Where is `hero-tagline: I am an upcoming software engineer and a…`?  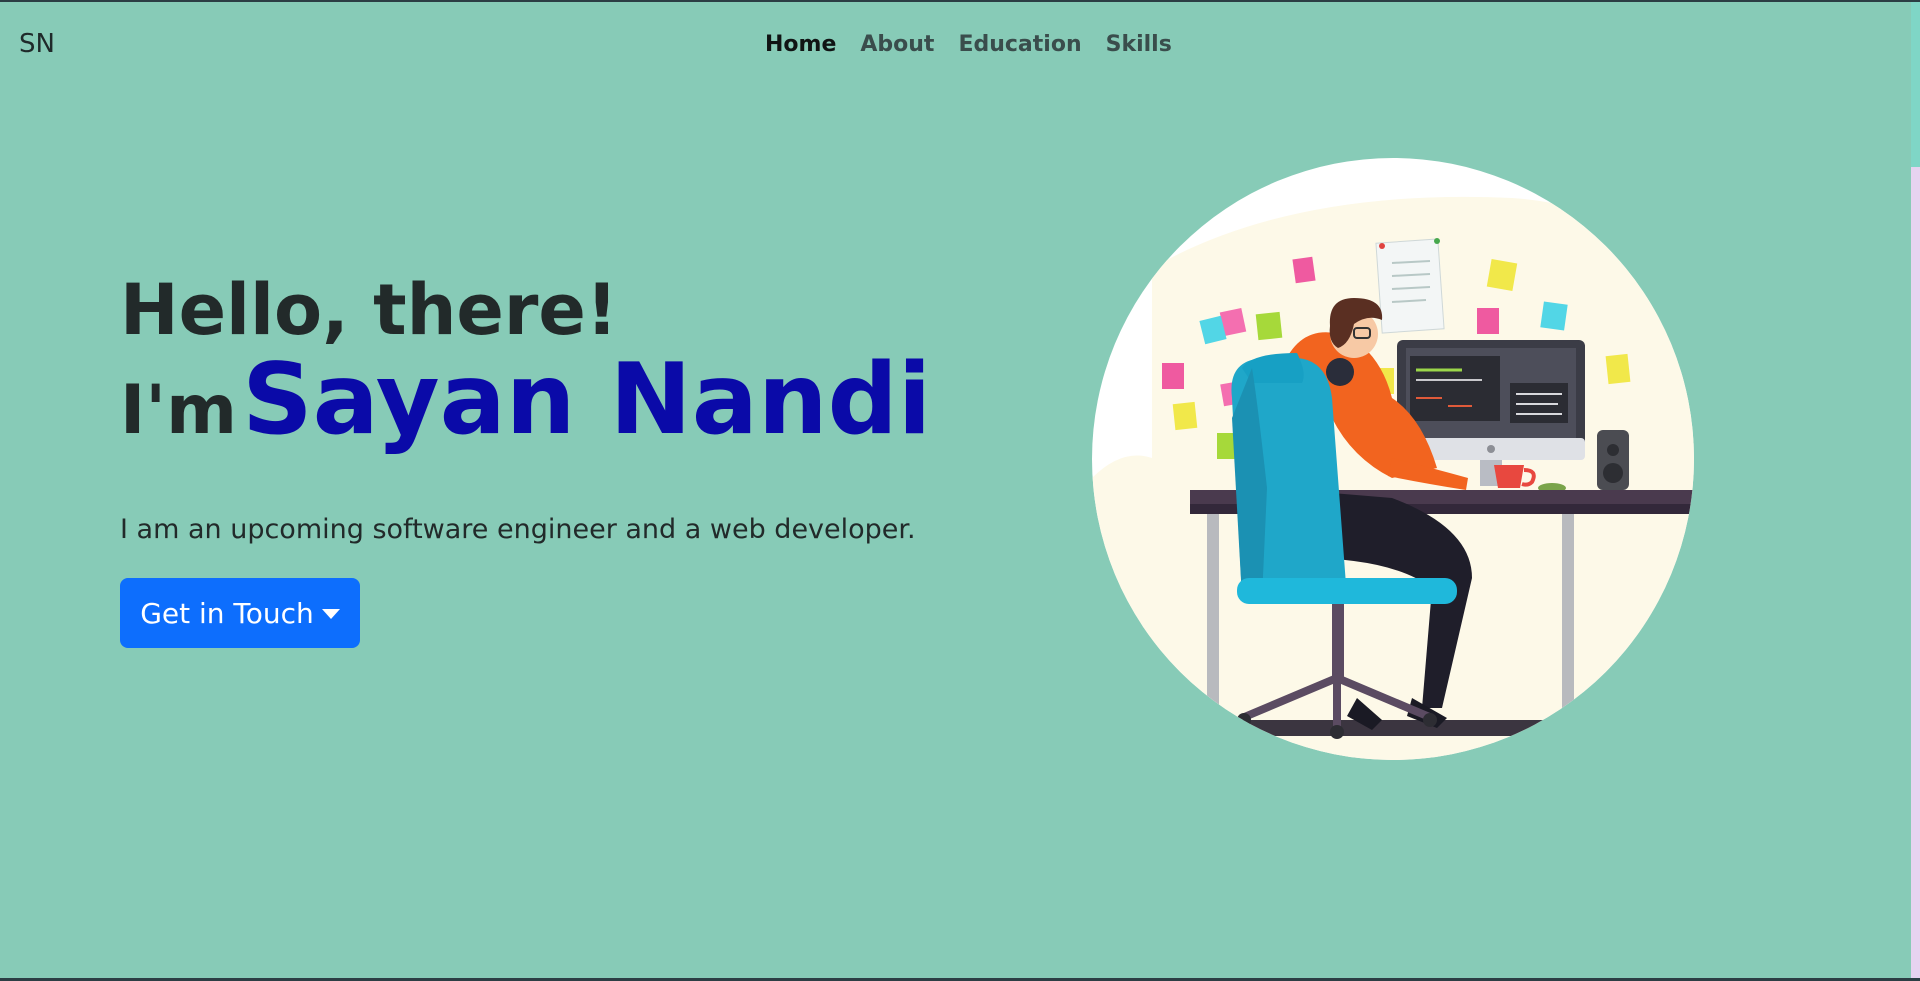
hero-tagline: I am an upcoming software engineer and a… is located at coordinates (518, 529).